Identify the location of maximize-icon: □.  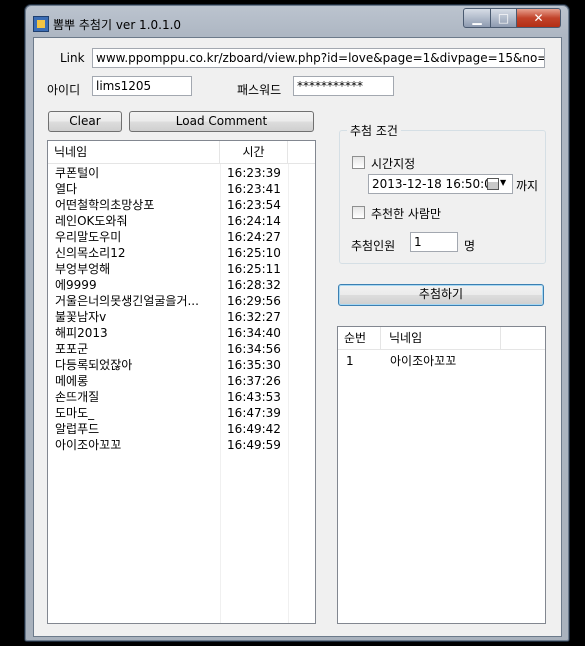
(503, 18).